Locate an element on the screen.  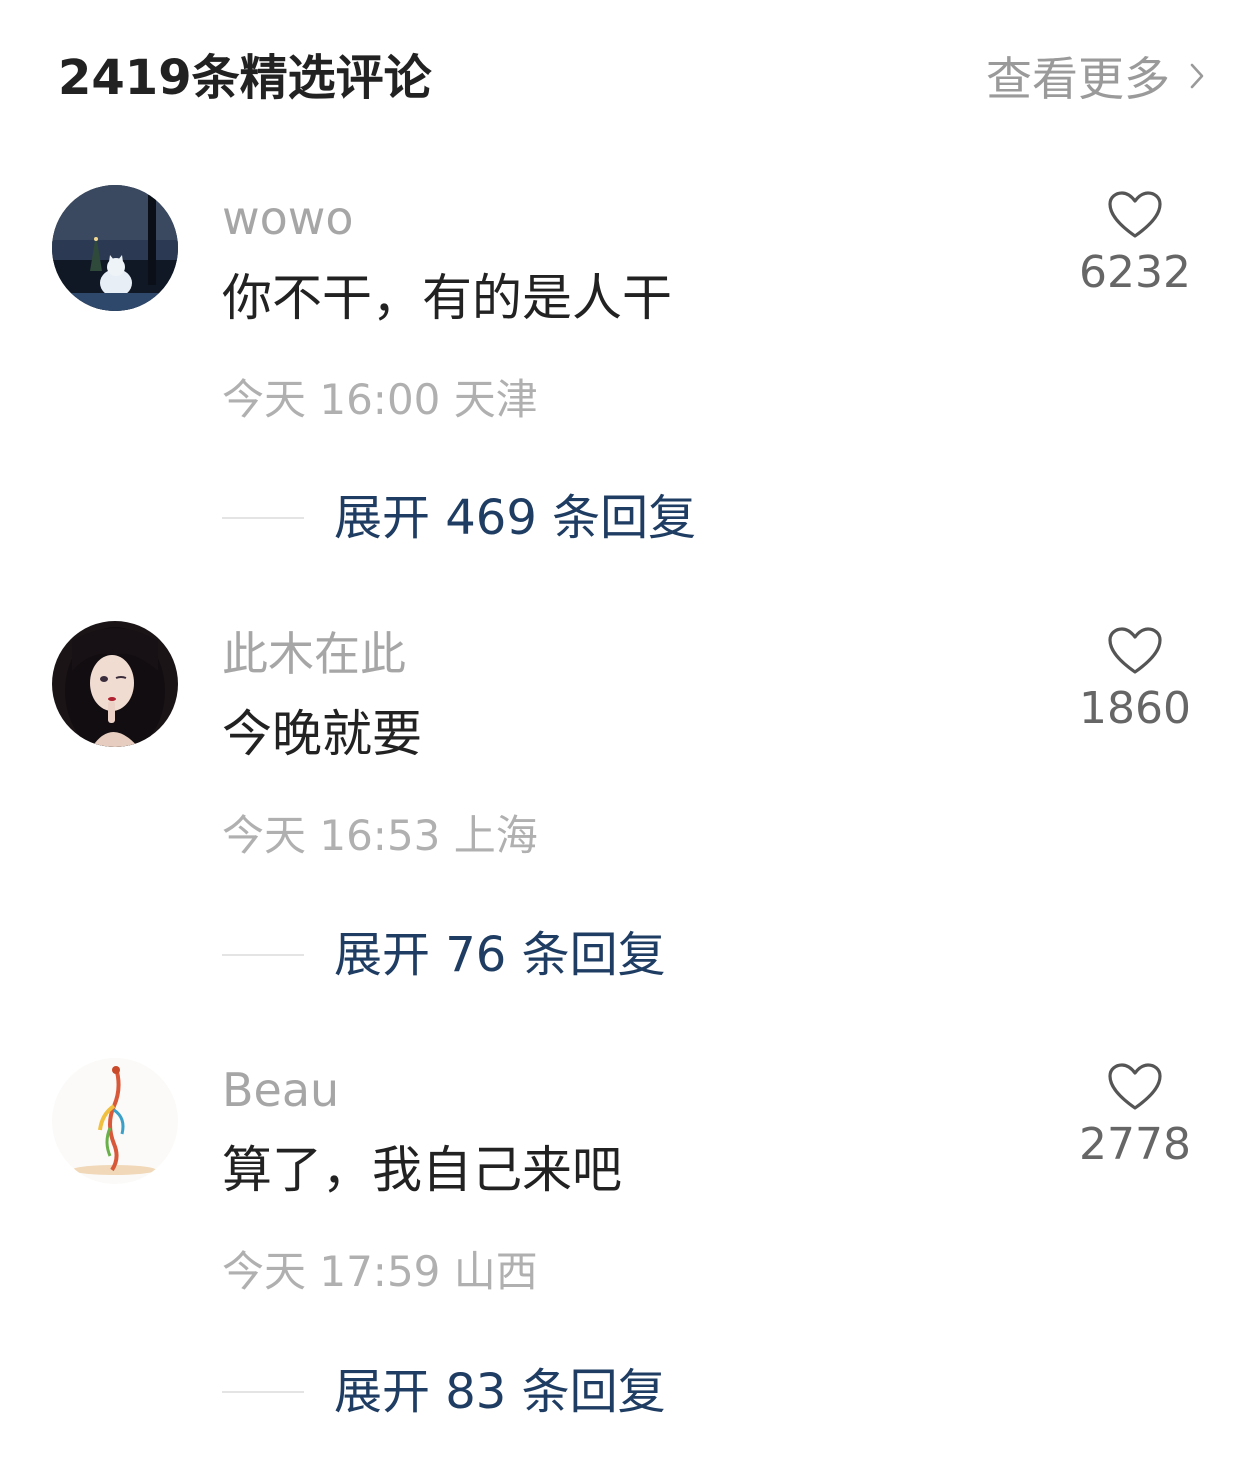
view-more-button: 查看更多 is located at coordinates (1095, 76).